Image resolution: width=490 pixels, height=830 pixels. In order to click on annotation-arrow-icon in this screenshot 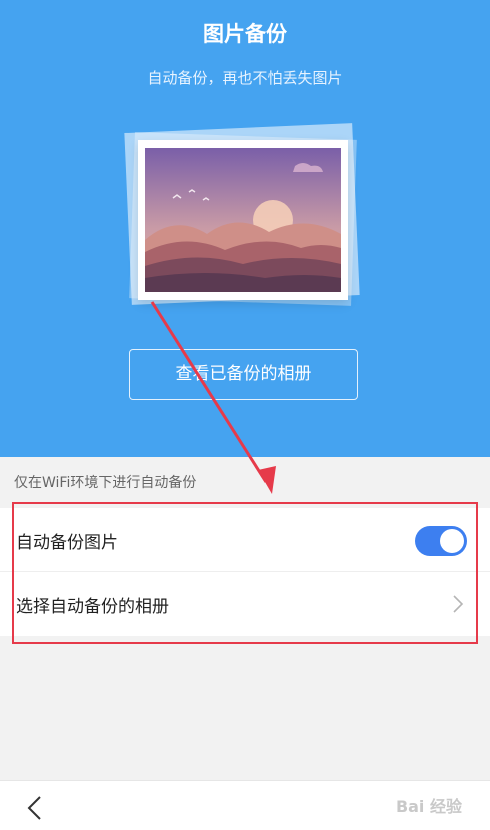, I will do `click(213, 397)`.